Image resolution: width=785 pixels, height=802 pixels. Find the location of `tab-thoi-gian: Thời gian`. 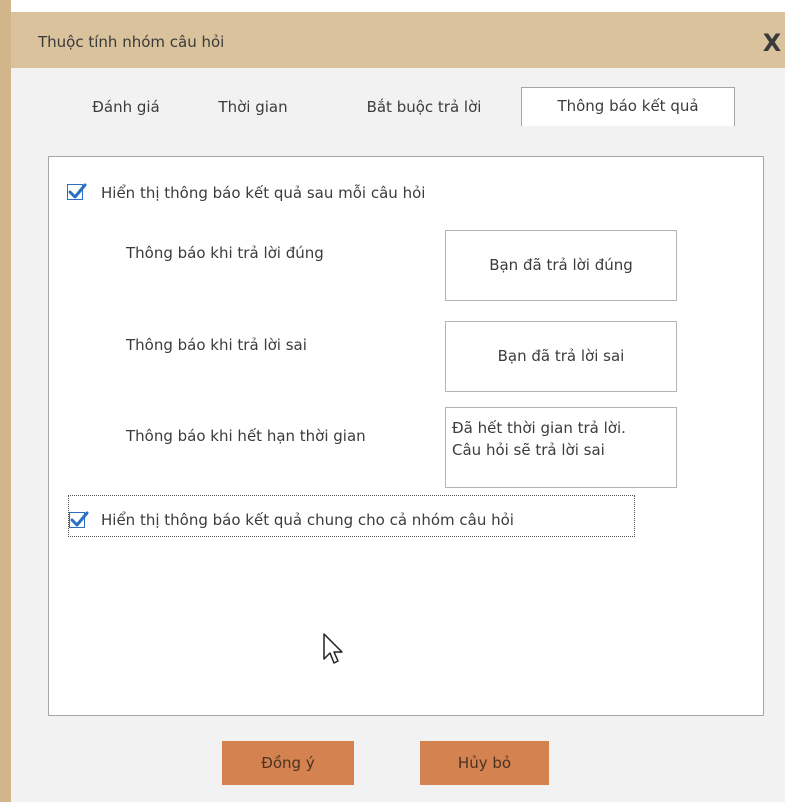

tab-thoi-gian: Thời gian is located at coordinates (253, 107).